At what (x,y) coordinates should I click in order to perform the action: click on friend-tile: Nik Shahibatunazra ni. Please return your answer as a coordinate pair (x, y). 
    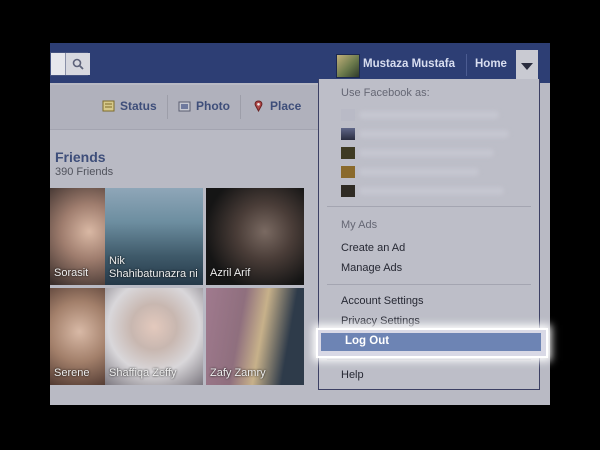
    Looking at the image, I should click on (154, 236).